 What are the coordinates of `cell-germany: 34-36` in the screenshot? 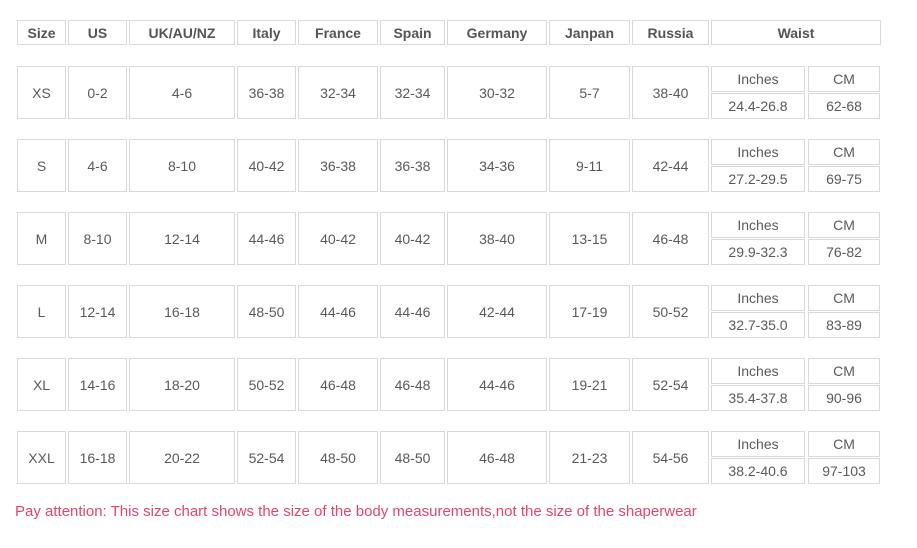 It's located at (497, 165).